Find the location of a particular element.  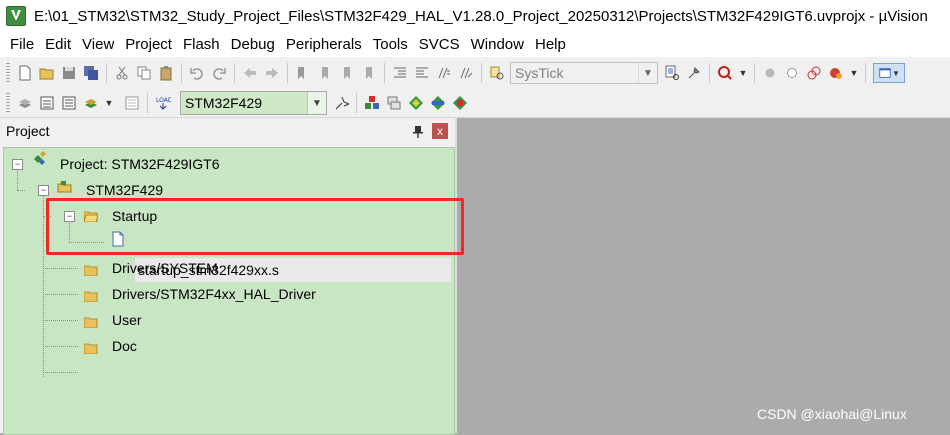

insert-breakpoint-icon is located at coordinates (770, 73).